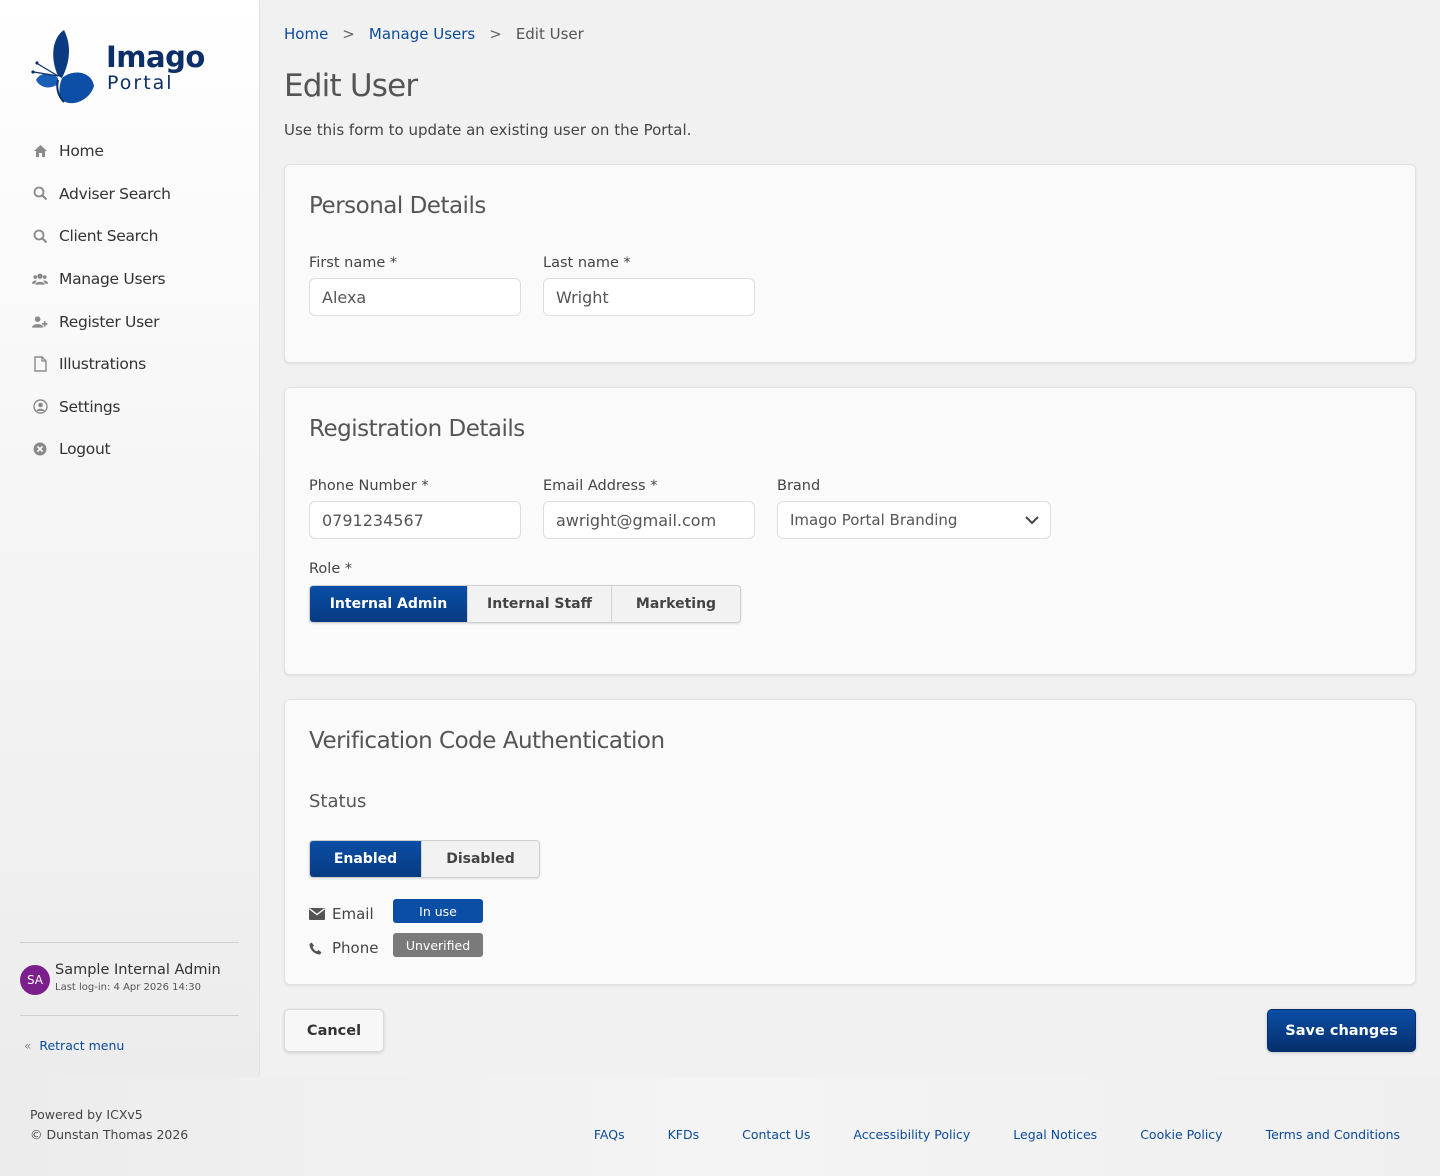  Describe the element at coordinates (1181, 1134) in the screenshot. I see `footer-link-cookie-policy: Cookie Policy` at that location.